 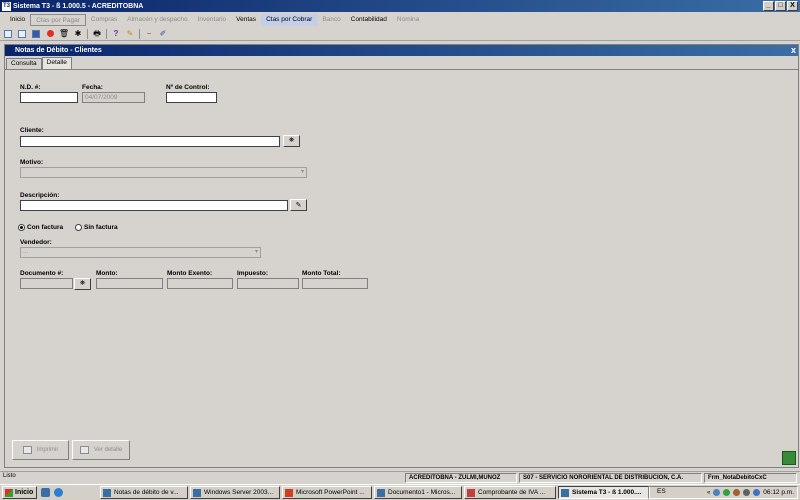 I want to click on menu-nomina: Nómina, so click(x=408, y=20).